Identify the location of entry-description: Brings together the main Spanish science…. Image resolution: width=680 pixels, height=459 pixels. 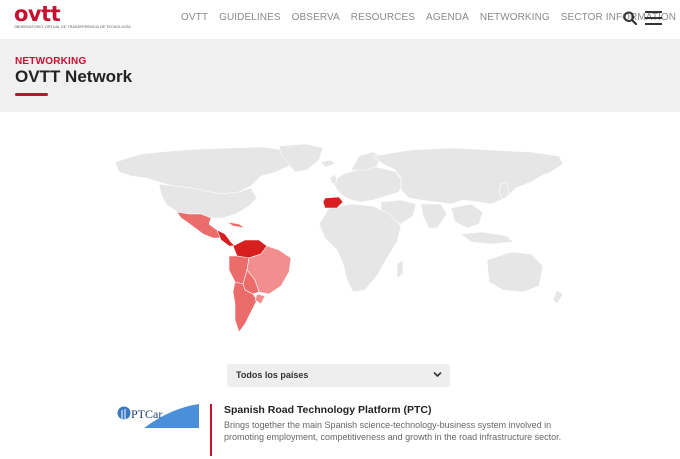
(393, 431).